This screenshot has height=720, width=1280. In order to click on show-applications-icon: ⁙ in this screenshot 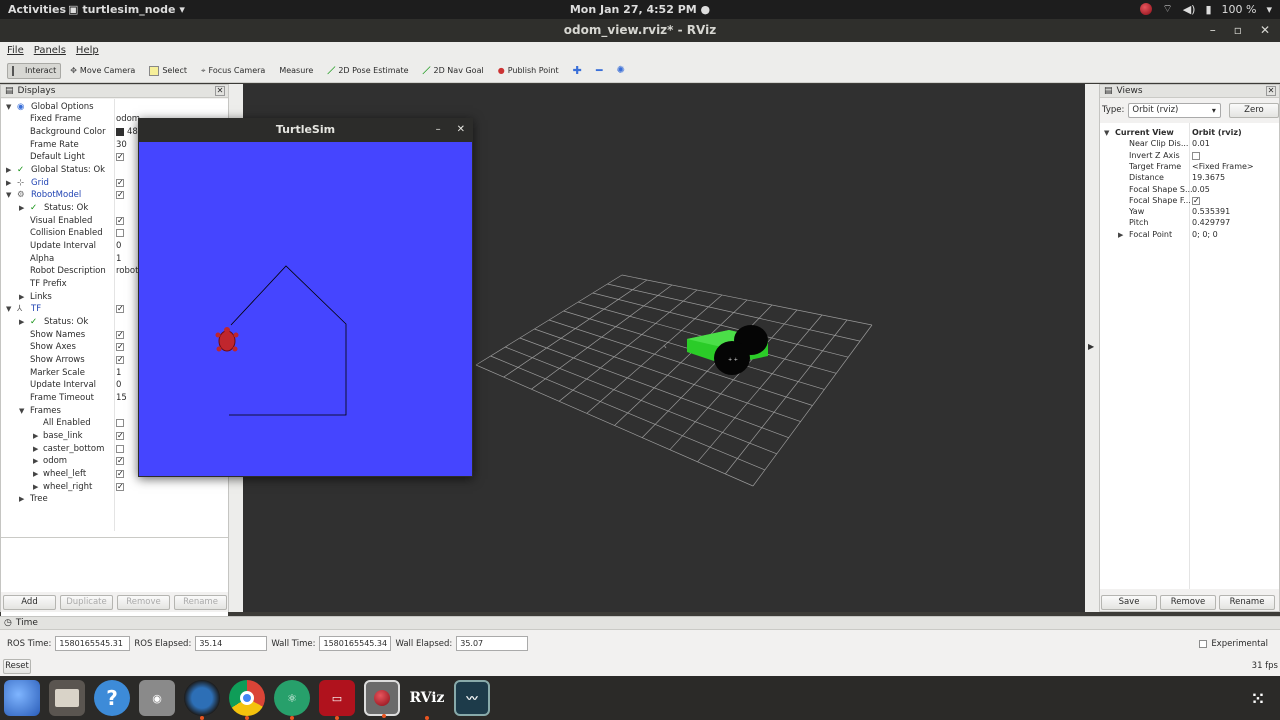, I will do `click(1258, 698)`.